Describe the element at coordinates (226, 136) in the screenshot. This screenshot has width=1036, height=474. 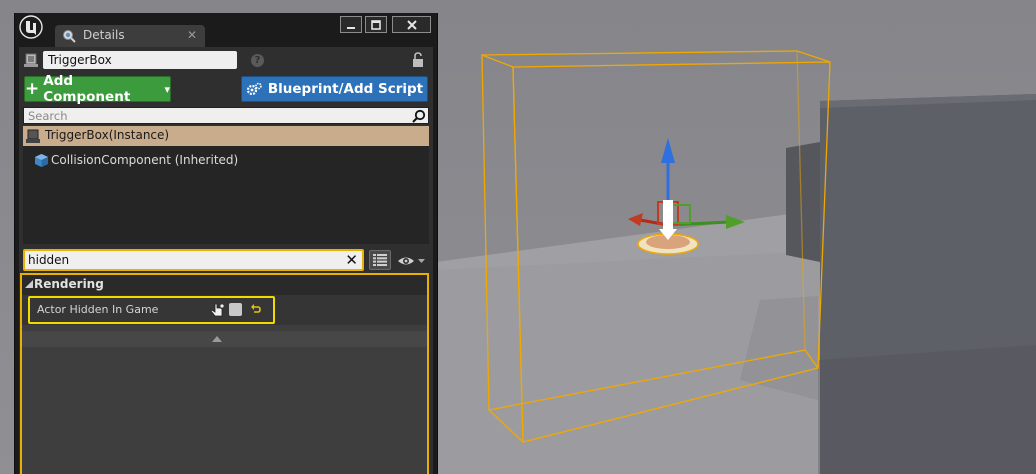
I see `tree-item-triggerbox: TriggerBox(Instance)` at that location.